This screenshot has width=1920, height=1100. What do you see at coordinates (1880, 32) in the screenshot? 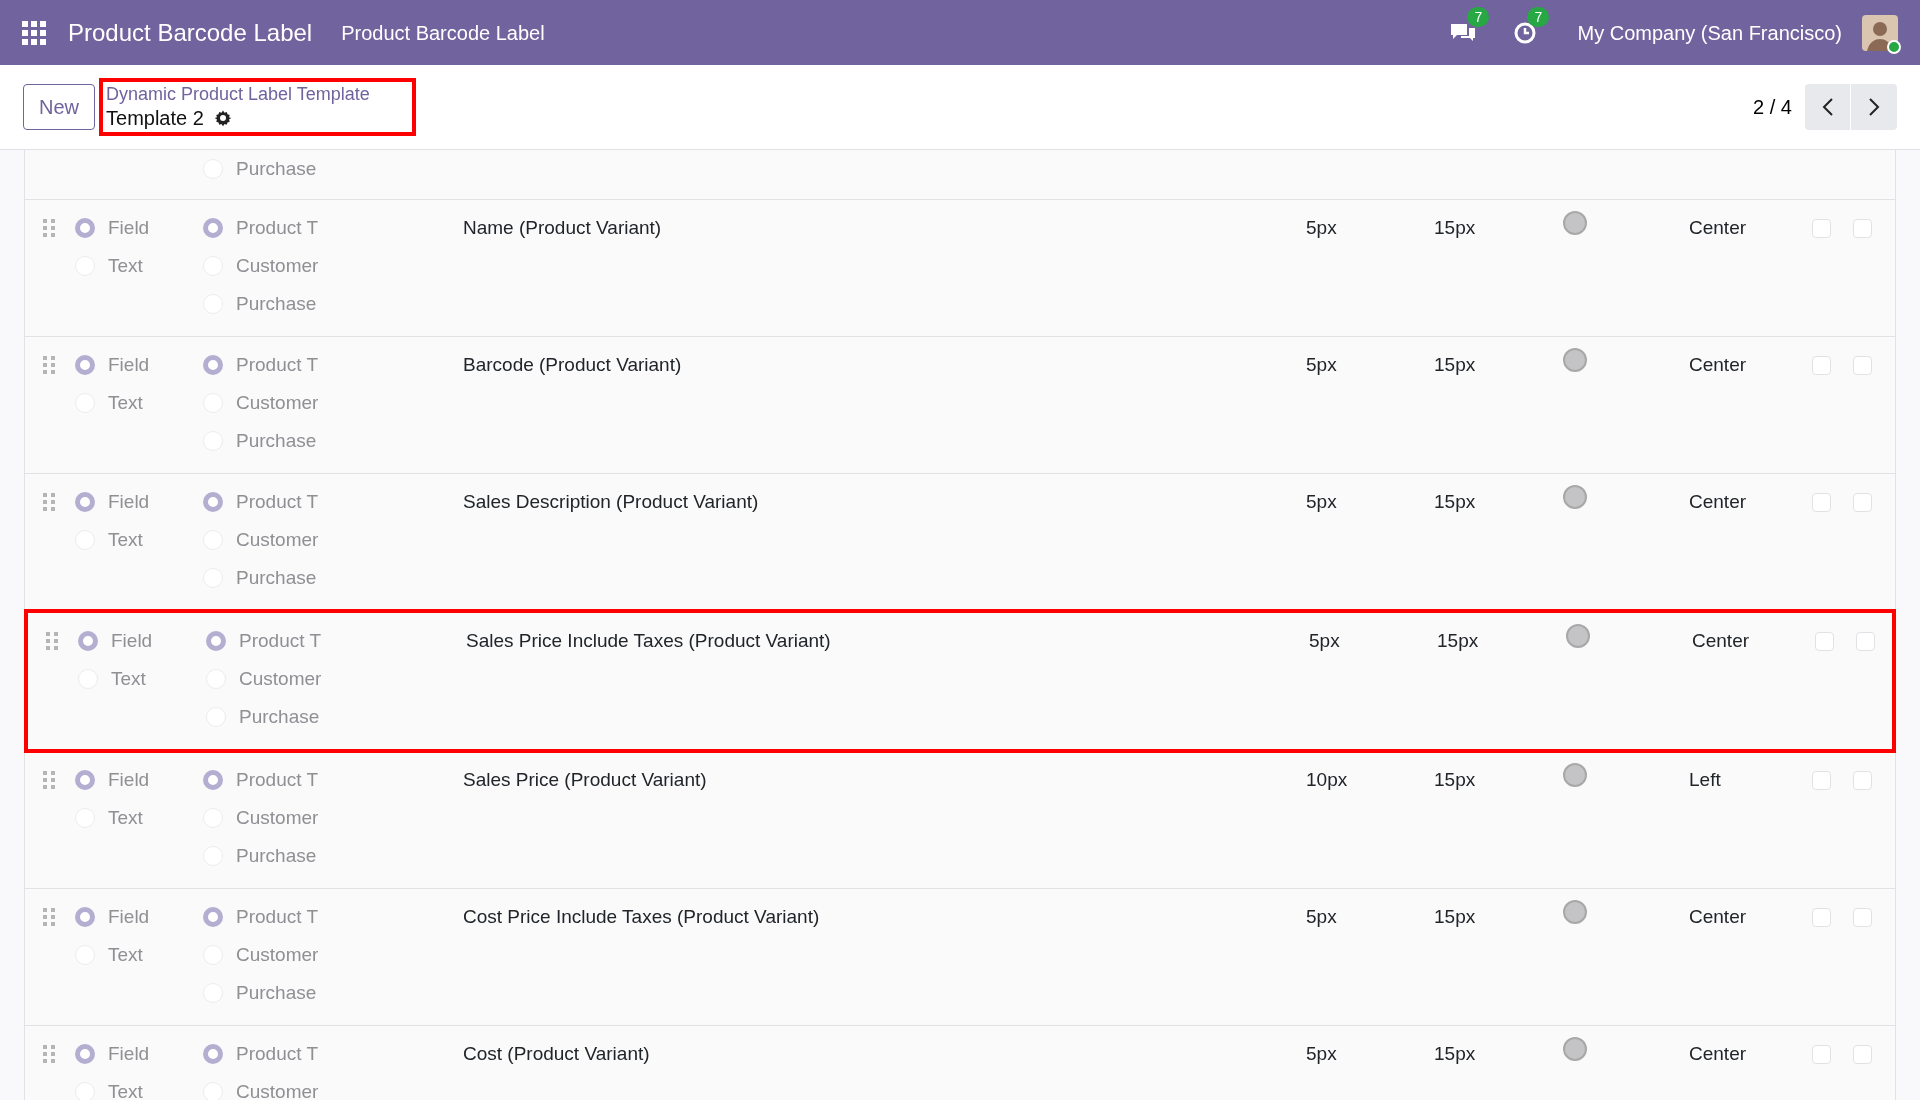
I see `user-avatar` at bounding box center [1880, 32].